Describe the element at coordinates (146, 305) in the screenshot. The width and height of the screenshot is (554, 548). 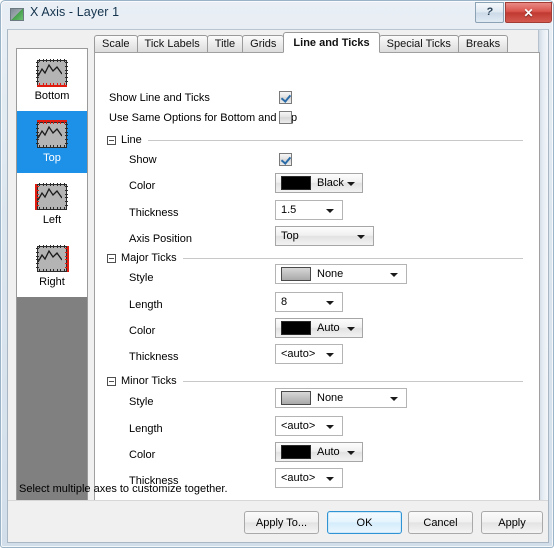
I see `row-major-length: Length` at that location.